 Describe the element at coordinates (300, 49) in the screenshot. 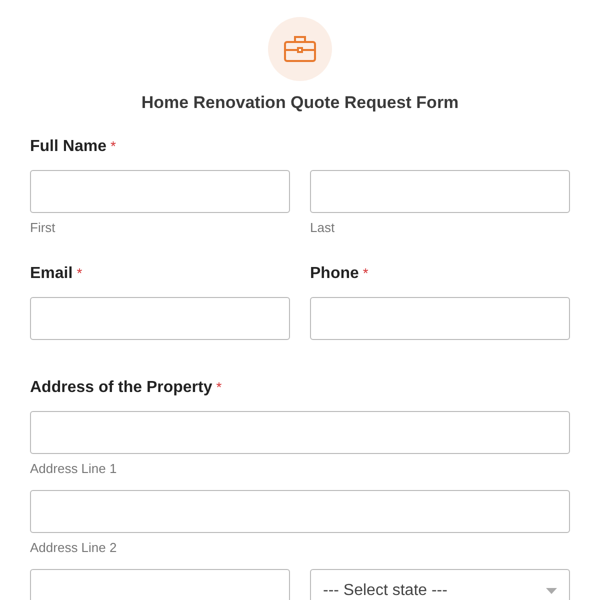

I see `briefcase-icon` at that location.